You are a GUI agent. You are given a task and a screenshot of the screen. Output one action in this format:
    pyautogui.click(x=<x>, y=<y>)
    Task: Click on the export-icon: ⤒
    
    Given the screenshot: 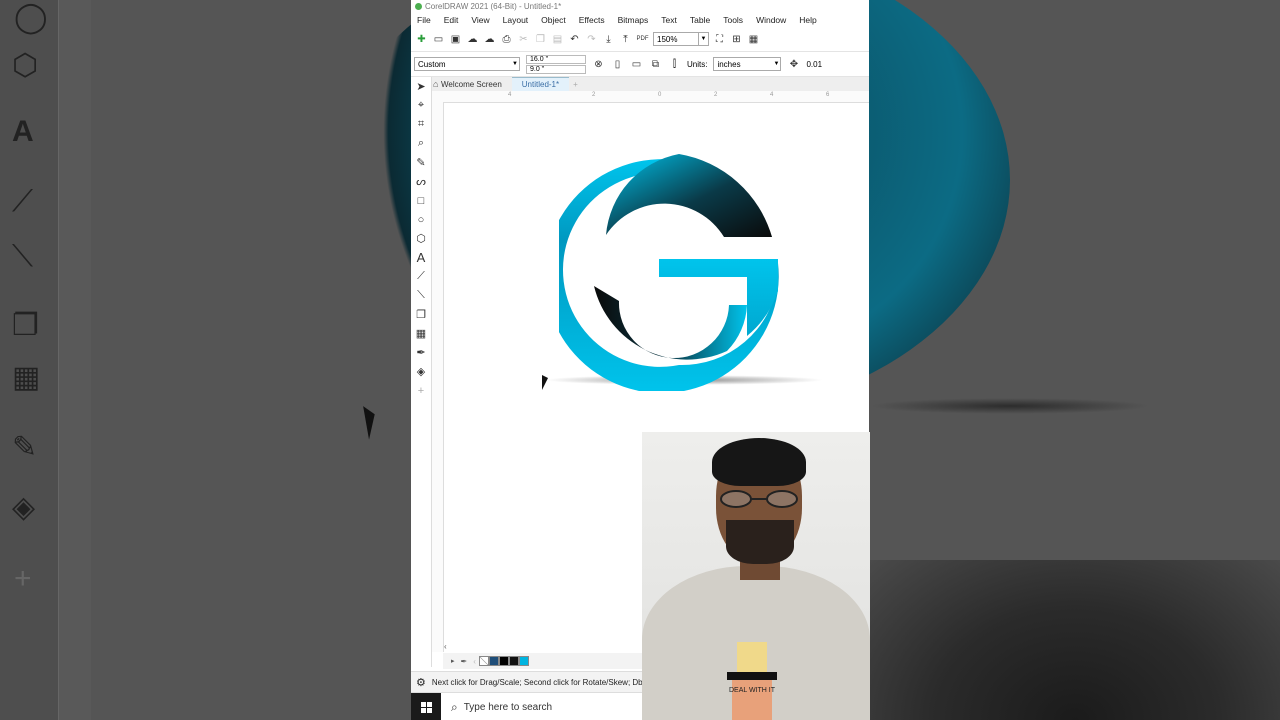 What is the action you would take?
    pyautogui.click(x=625, y=39)
    